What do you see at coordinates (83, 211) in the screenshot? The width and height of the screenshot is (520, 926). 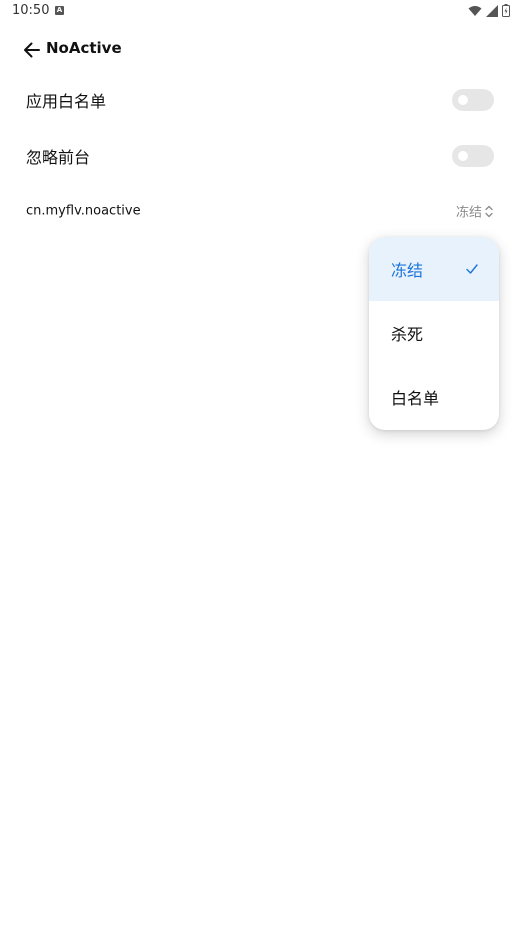 I see `package-name: cn.myflv.noactive` at bounding box center [83, 211].